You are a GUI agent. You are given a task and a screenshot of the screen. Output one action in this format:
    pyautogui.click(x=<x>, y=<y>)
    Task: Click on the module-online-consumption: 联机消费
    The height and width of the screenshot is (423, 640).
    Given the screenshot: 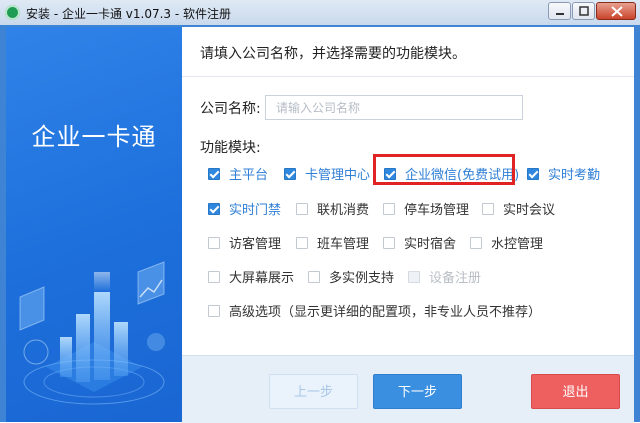 What is the action you would take?
    pyautogui.click(x=332, y=208)
    